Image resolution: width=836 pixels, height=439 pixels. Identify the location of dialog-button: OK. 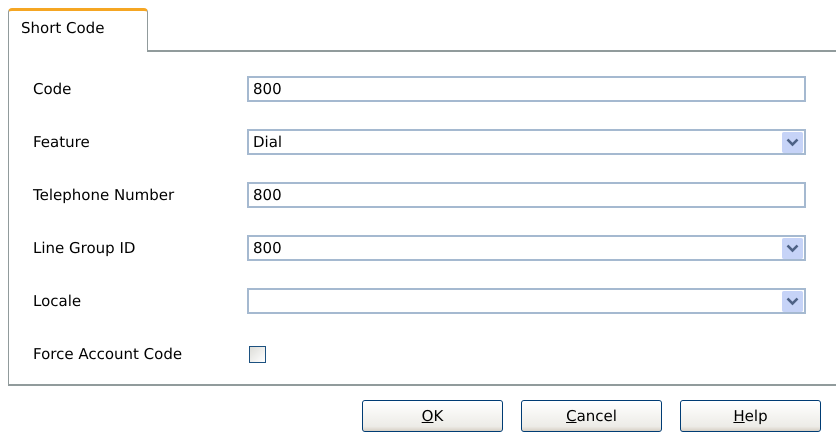
(432, 416).